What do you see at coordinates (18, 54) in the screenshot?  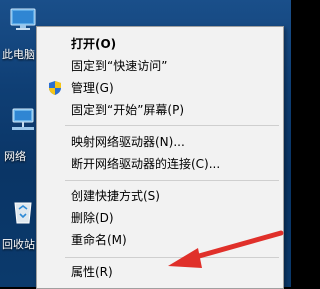 I see `desktop-icon-label: 此电脑` at bounding box center [18, 54].